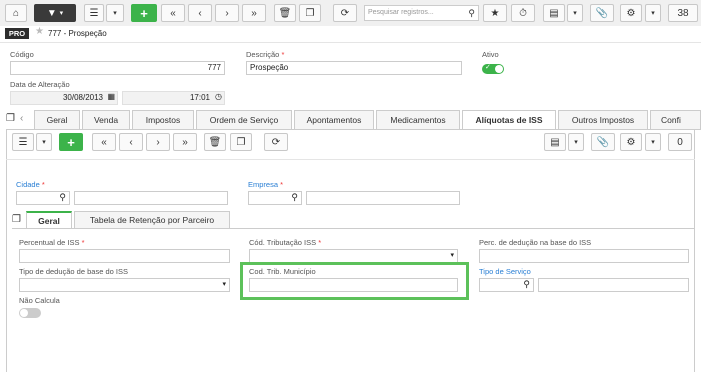 The image size is (701, 372). I want to click on hora-alteracao-field: 17:01 ◷, so click(173, 98).